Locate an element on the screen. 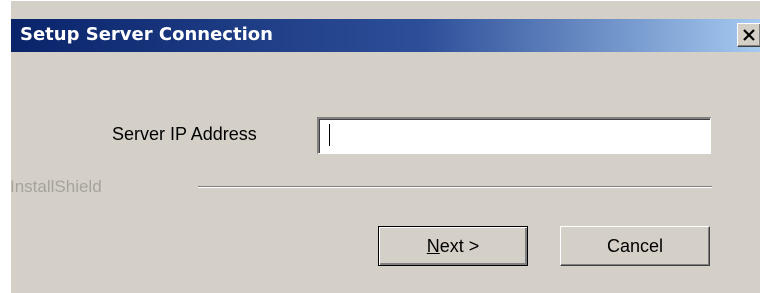 This screenshot has width=760, height=293. installshield-label: InstallShield is located at coordinates (56, 186).